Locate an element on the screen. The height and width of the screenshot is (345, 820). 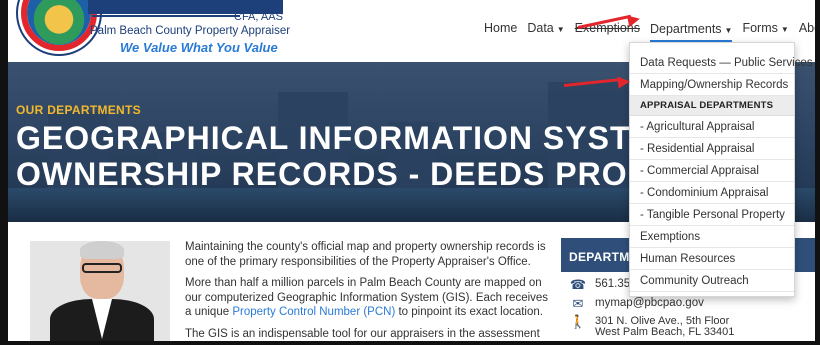
pcn-link: Property Control Number (PCN) is located at coordinates (313, 312).